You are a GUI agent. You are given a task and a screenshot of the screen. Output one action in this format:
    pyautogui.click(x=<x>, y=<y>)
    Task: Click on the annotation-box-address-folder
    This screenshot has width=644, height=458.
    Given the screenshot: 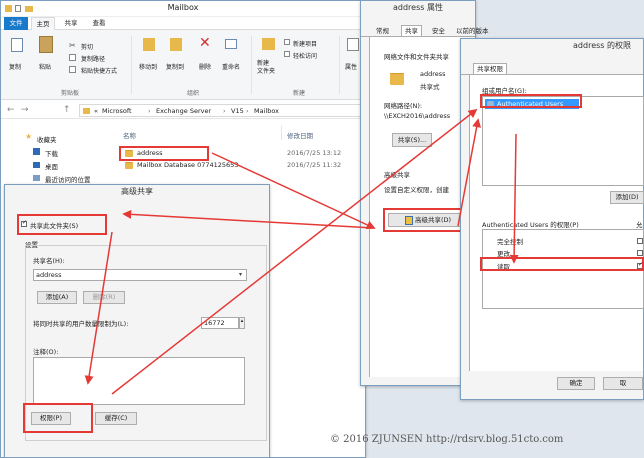 What is the action you would take?
    pyautogui.click(x=164, y=153)
    